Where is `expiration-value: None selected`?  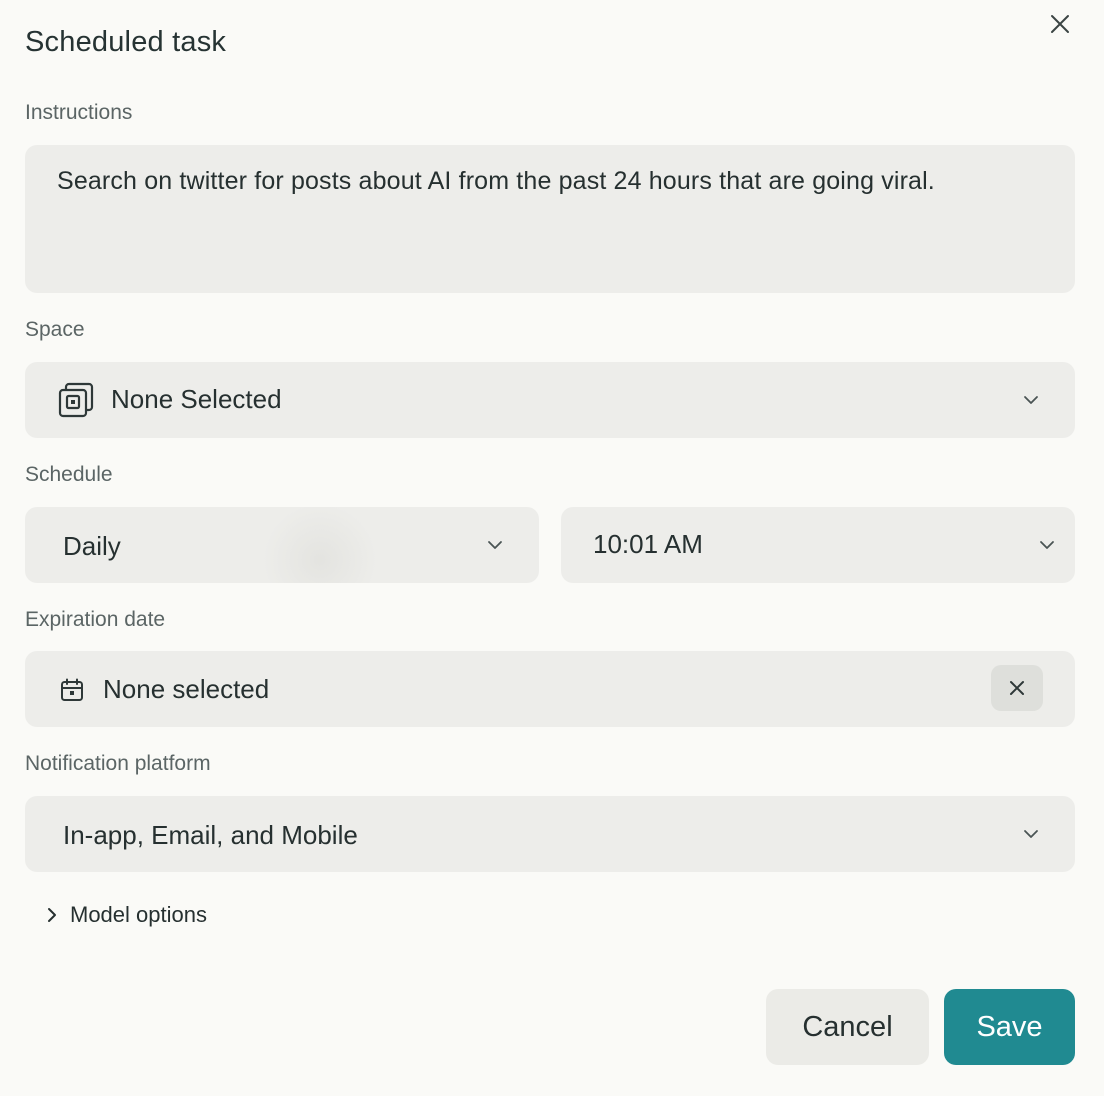 expiration-value: None selected is located at coordinates (186, 689).